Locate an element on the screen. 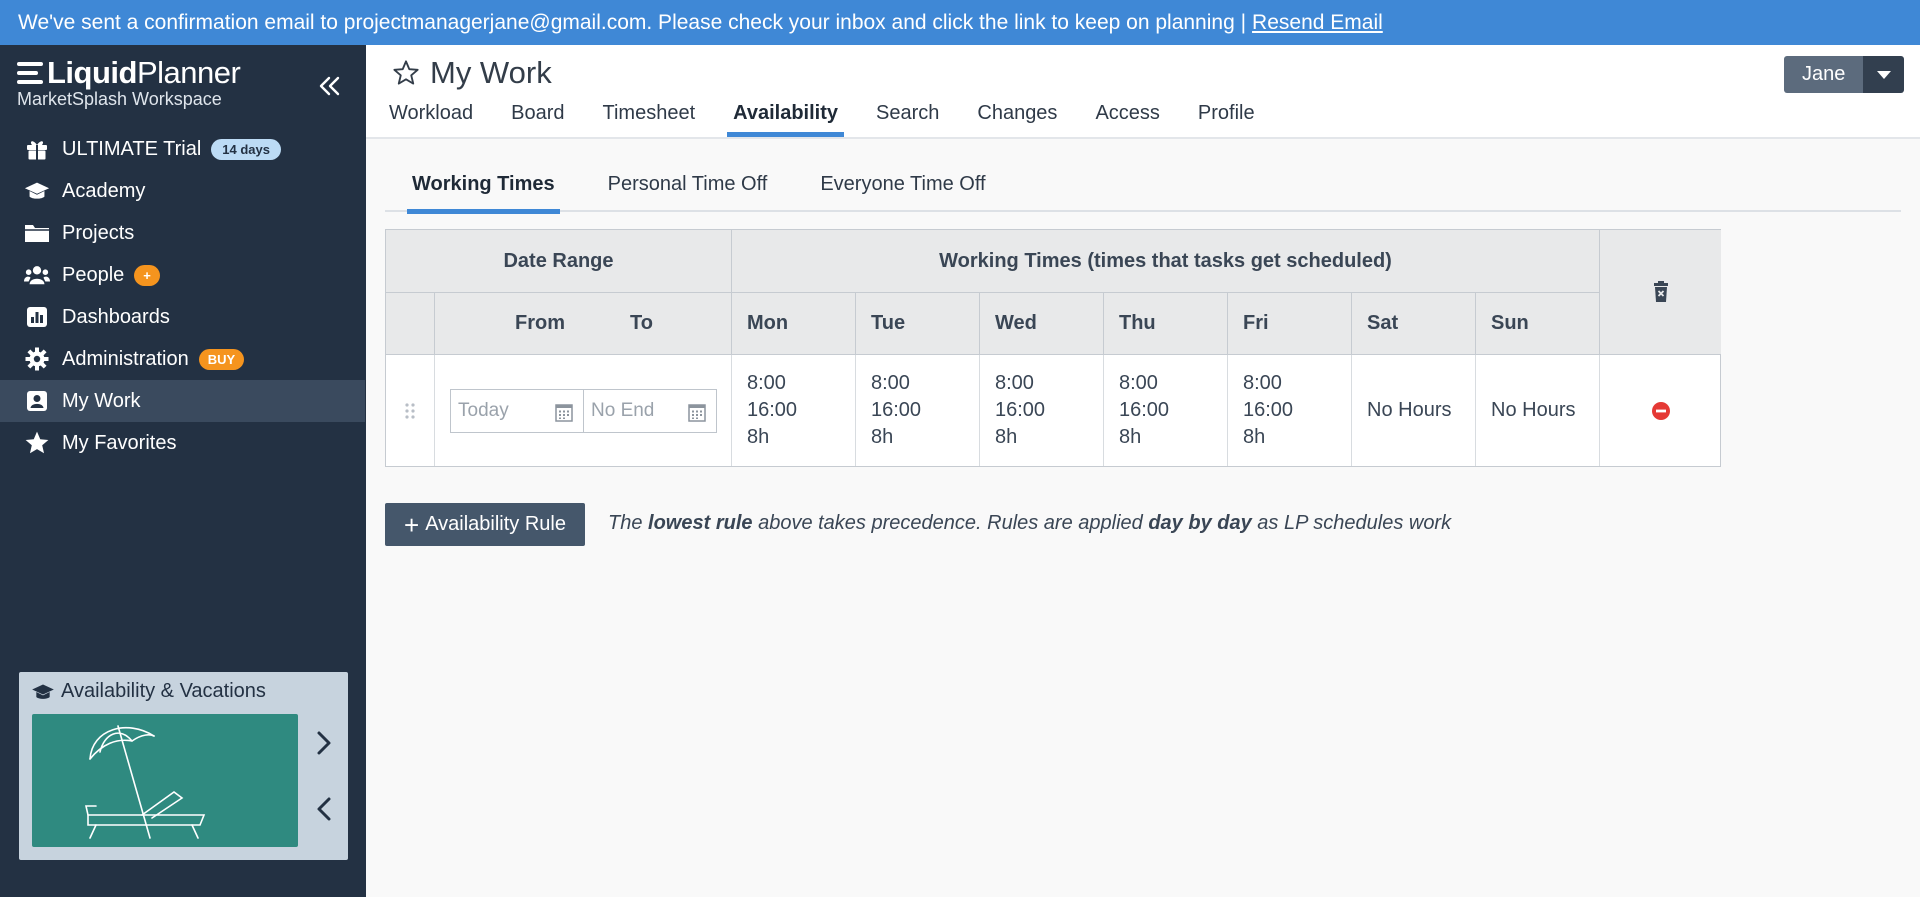 The image size is (1920, 897). mon-header: Mon is located at coordinates (794, 324).